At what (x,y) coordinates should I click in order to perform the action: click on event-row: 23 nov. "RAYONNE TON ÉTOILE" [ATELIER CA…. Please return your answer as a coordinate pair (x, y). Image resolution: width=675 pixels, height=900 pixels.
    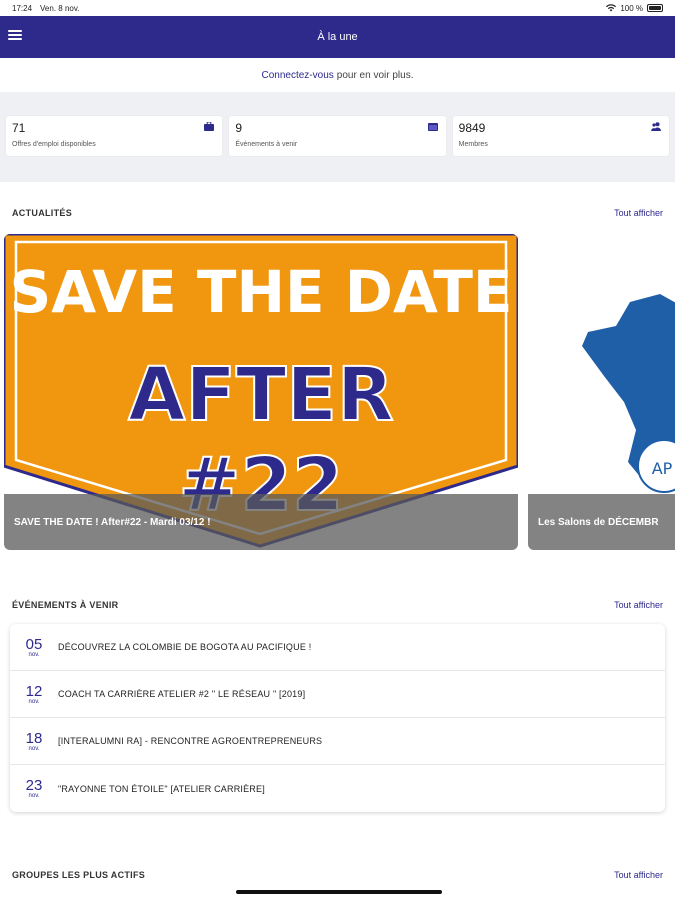
    Looking at the image, I should click on (337, 788).